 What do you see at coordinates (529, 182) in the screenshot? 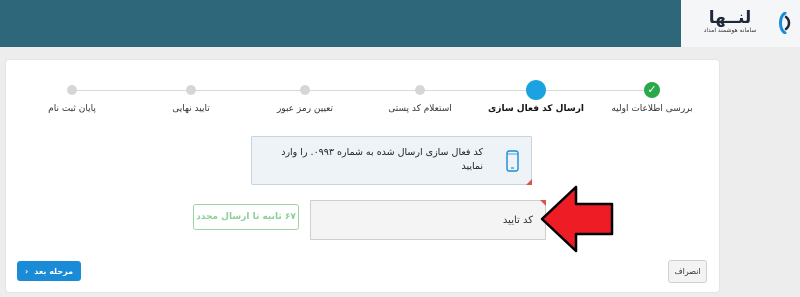
I see `info-corner-marker` at bounding box center [529, 182].